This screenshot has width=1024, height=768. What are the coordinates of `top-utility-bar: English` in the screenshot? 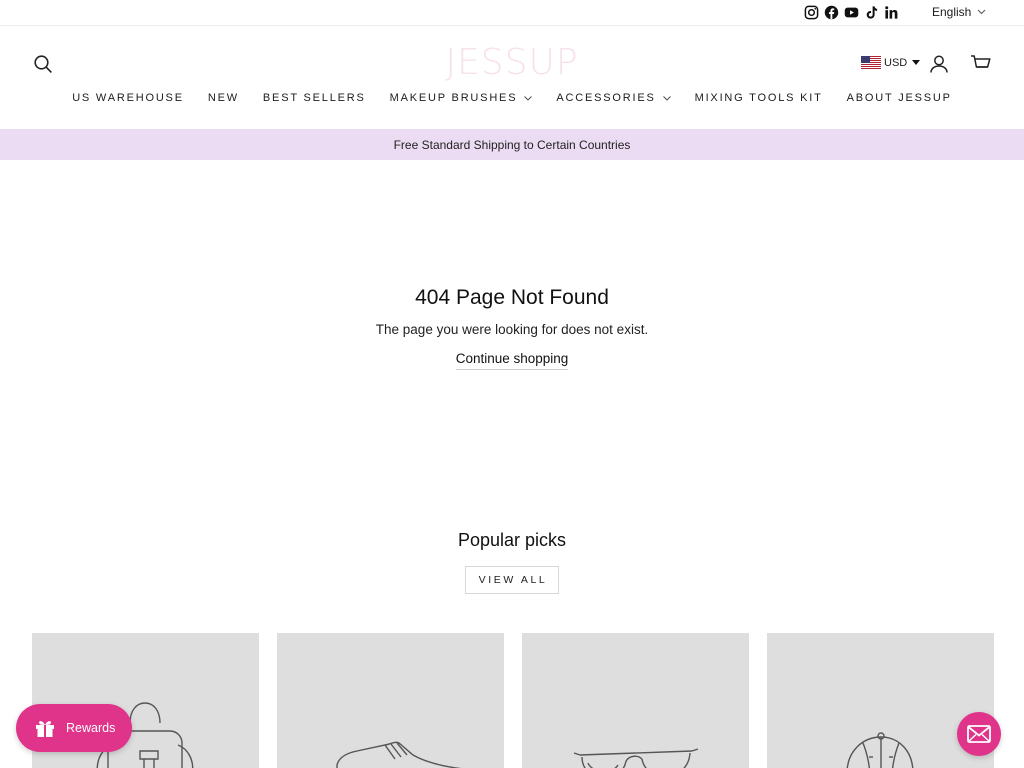 It's located at (512, 13).